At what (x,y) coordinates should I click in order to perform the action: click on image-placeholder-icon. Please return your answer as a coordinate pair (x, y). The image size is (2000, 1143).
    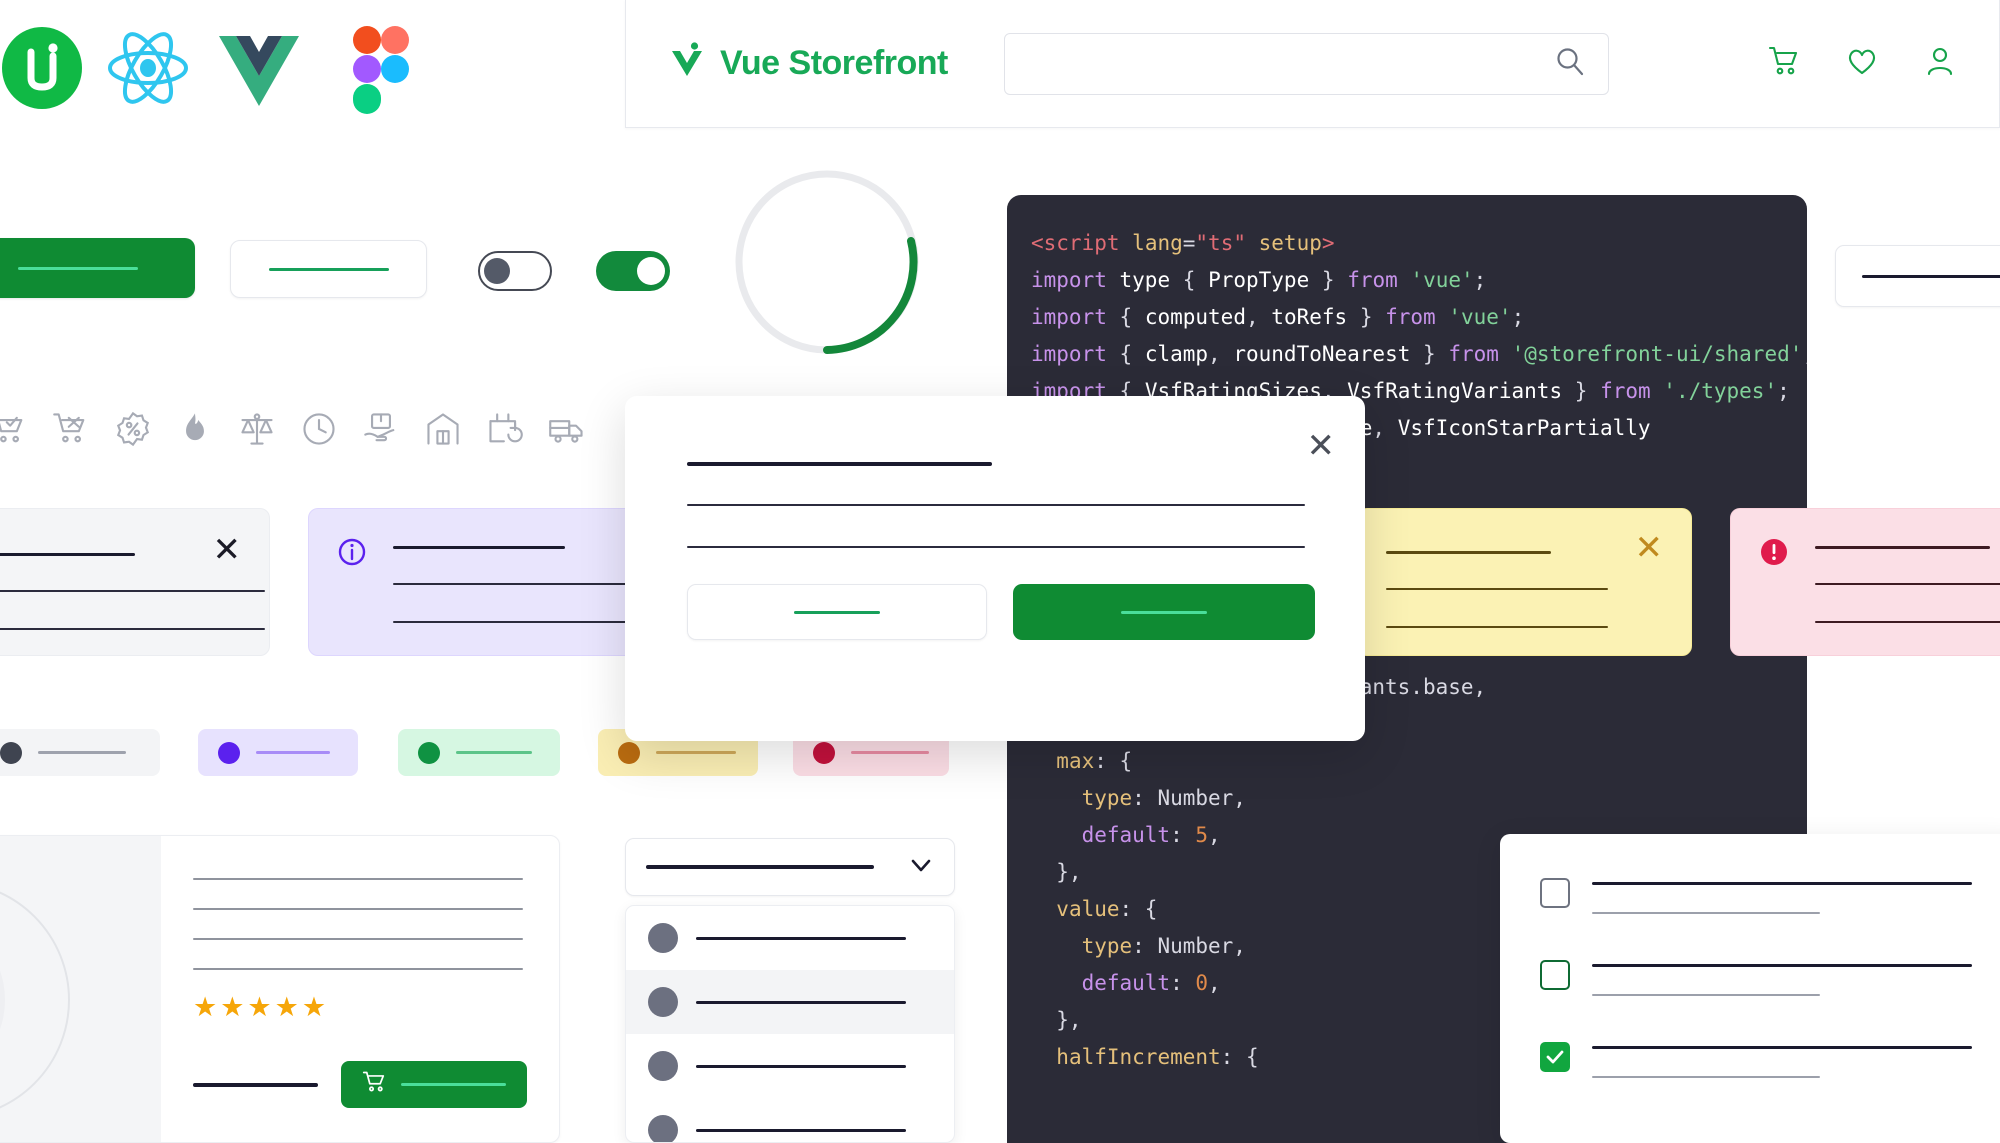
    Looking at the image, I should click on (35, 1000).